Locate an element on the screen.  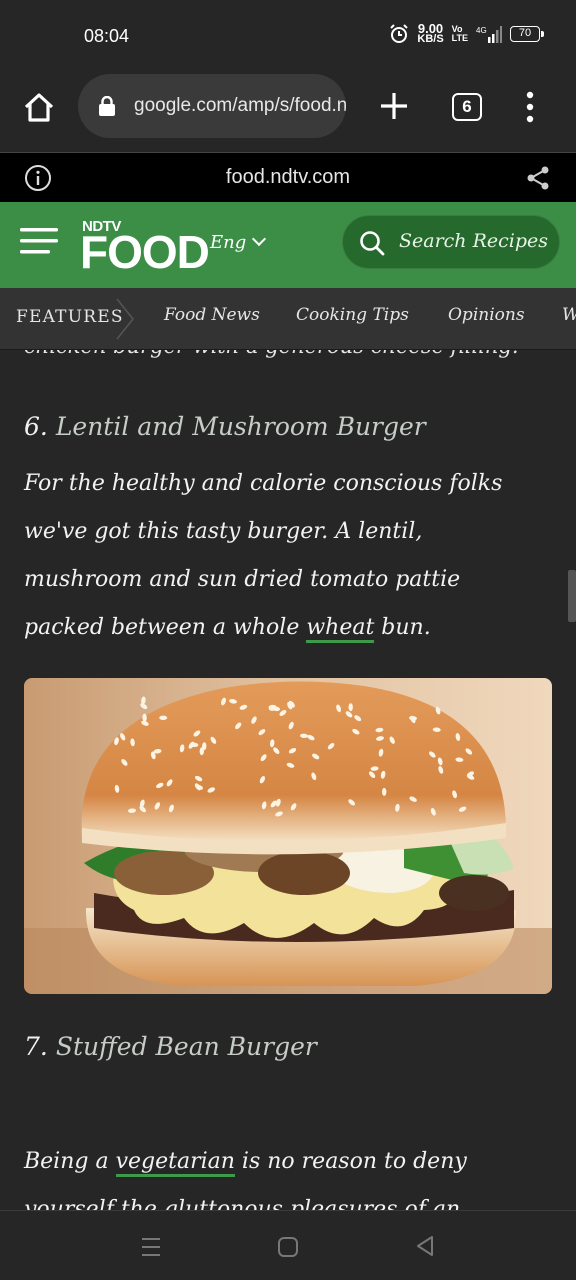
signal-icon: 4G is located at coordinates (489, 34).